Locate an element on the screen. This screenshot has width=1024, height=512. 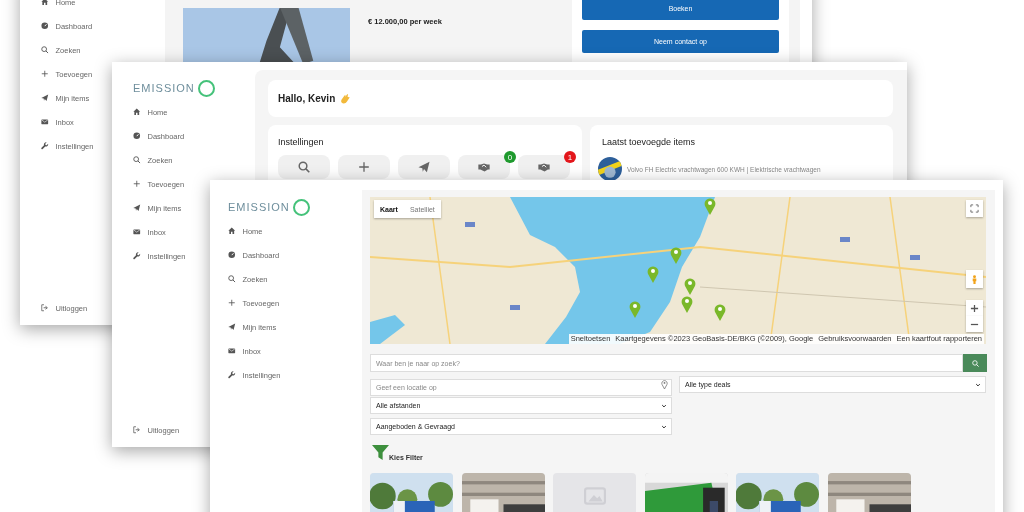
count-badge: 1 is located at coordinates (570, 157).